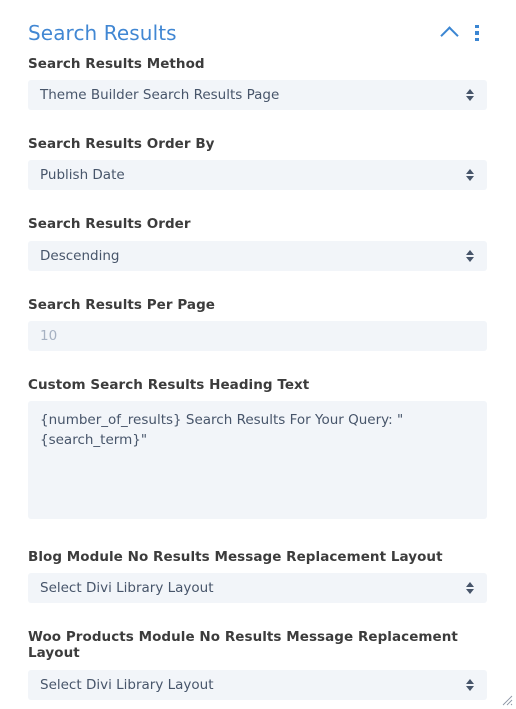  What do you see at coordinates (121, 144) in the screenshot?
I see `field-label: Search Results Order By` at bounding box center [121, 144].